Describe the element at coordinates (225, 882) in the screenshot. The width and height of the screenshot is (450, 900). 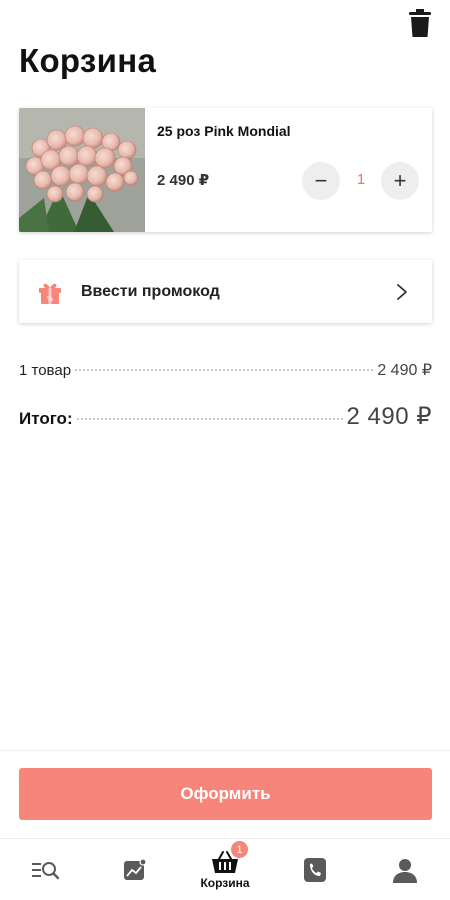
I see `tab-cart-label: Корзина` at that location.